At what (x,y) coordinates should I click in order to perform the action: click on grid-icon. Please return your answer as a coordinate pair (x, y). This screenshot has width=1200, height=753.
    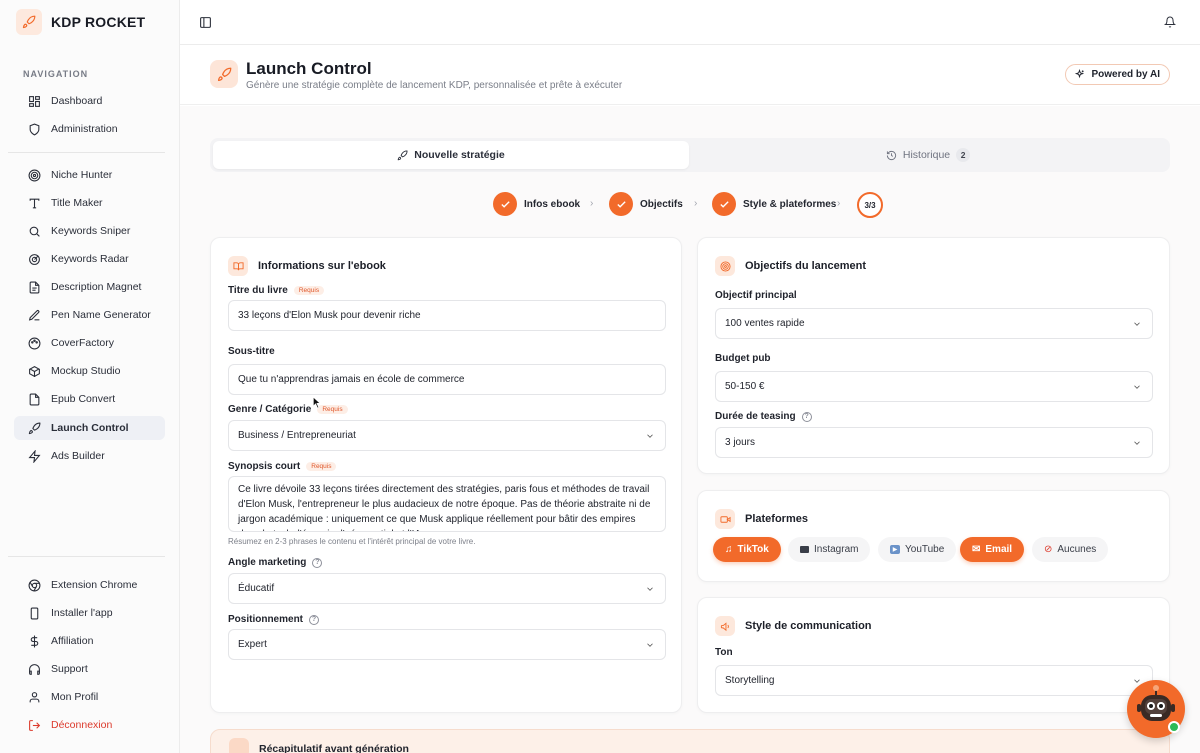
    Looking at the image, I should click on (34, 101).